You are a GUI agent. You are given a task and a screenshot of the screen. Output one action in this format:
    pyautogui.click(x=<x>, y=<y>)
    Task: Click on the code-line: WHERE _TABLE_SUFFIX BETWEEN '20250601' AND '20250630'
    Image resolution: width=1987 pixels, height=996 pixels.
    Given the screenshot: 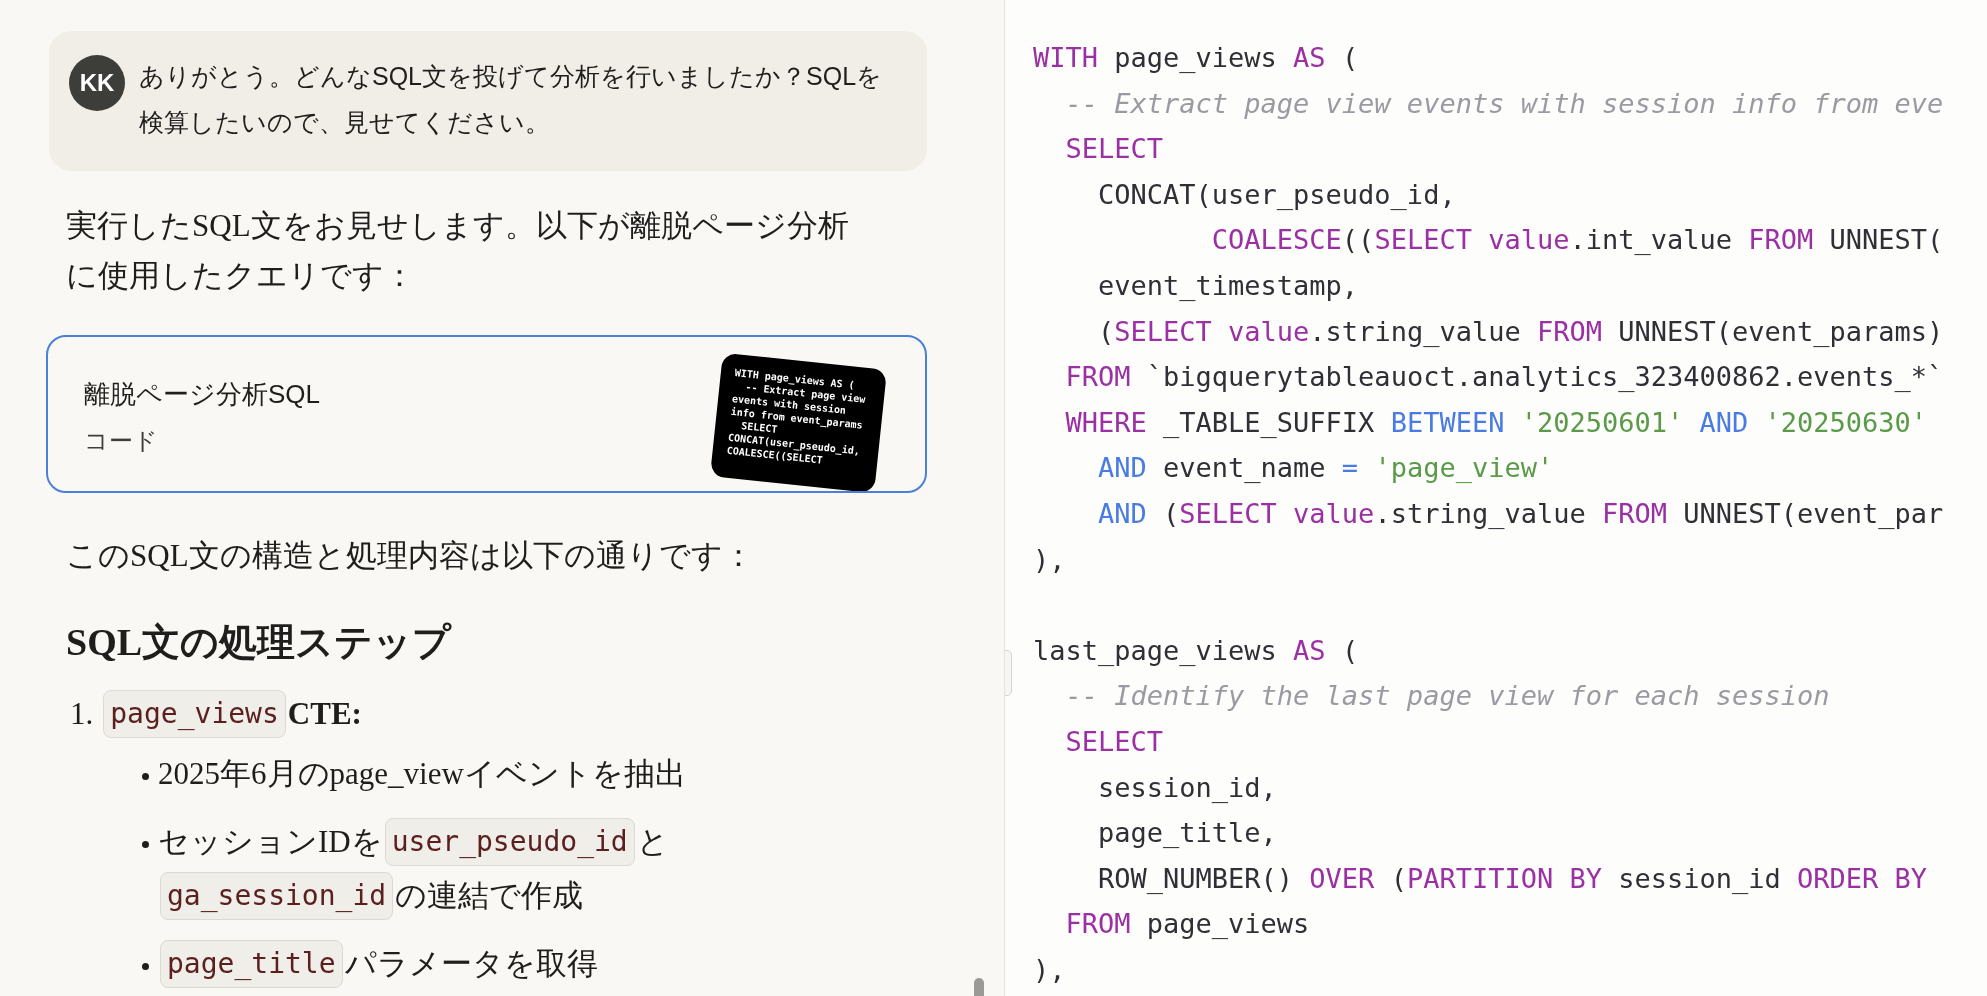 What is the action you would take?
    pyautogui.click(x=1496, y=422)
    